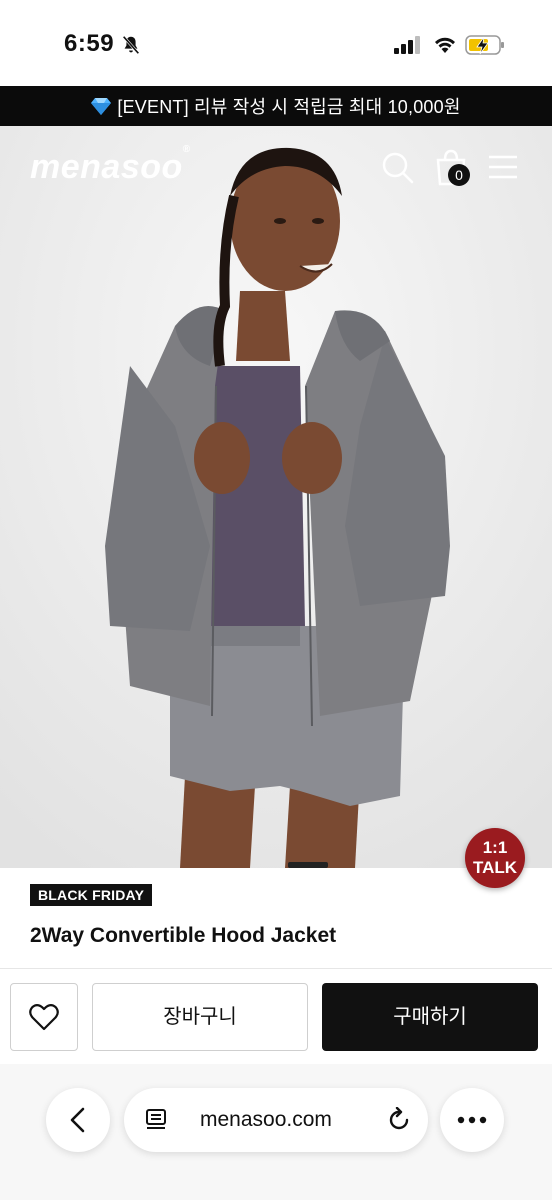  What do you see at coordinates (484, 45) in the screenshot?
I see `battery-charging-icon` at bounding box center [484, 45].